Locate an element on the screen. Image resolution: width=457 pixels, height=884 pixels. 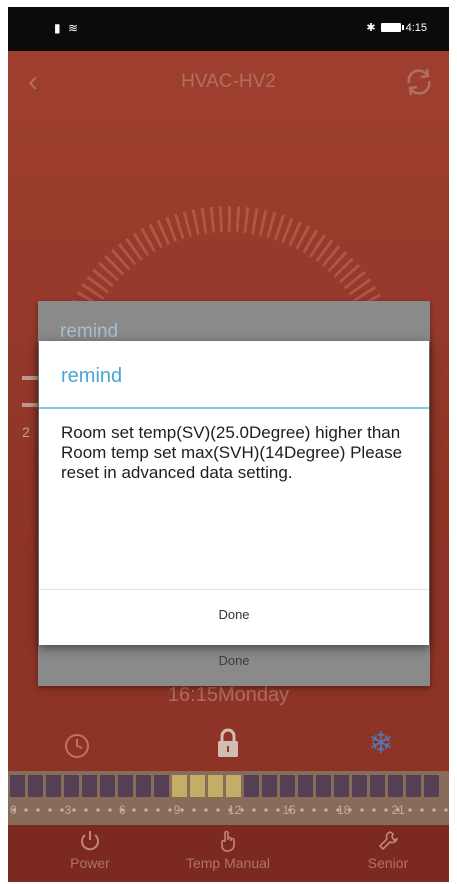
status-left-icons: ▮ ≋ is located at coordinates (67, 28).